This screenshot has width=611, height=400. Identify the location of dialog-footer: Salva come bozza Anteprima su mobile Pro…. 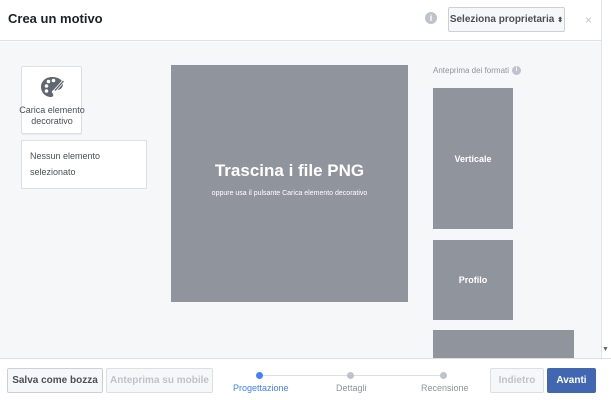
(305, 379).